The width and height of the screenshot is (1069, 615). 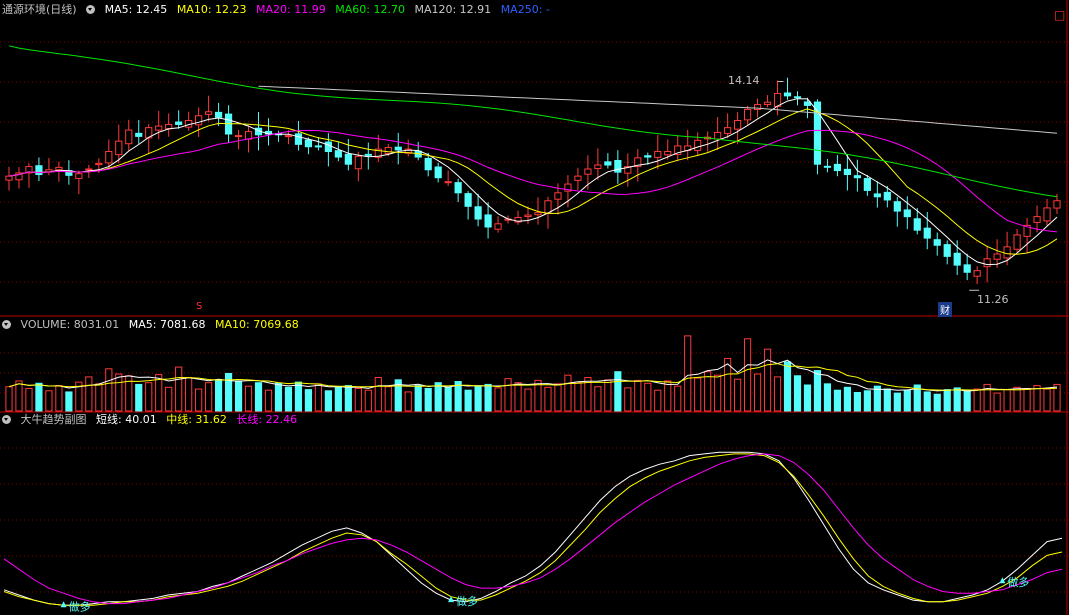 What do you see at coordinates (167, 324) in the screenshot?
I see `vol-ma5-legend: MA5: 7081.68` at bounding box center [167, 324].